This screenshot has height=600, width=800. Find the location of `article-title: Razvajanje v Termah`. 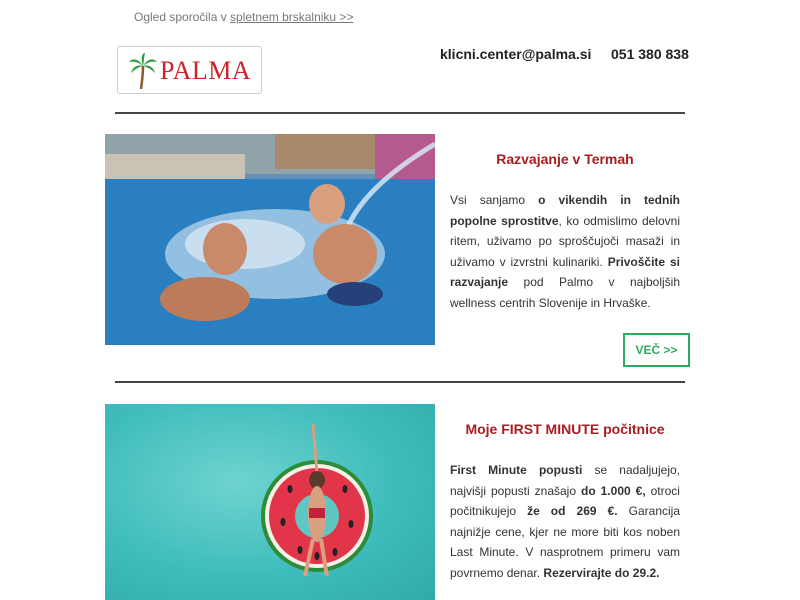

article-title: Razvajanje v Termah is located at coordinates (565, 159).